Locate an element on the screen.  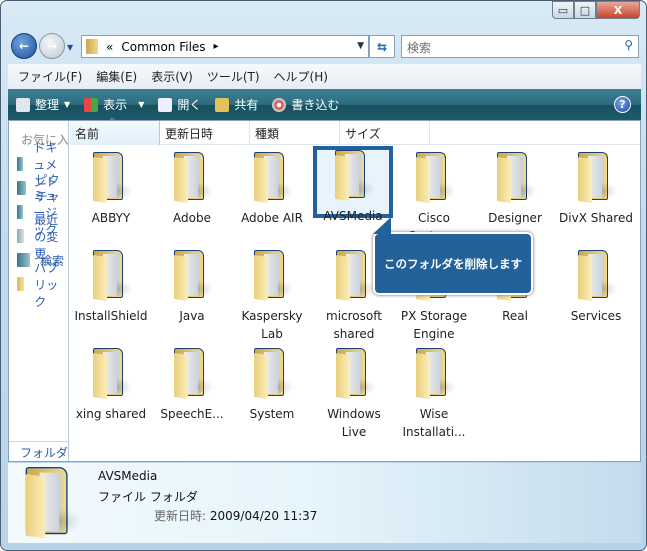
column-date-modified: 更新日時 is located at coordinates (205, 133).